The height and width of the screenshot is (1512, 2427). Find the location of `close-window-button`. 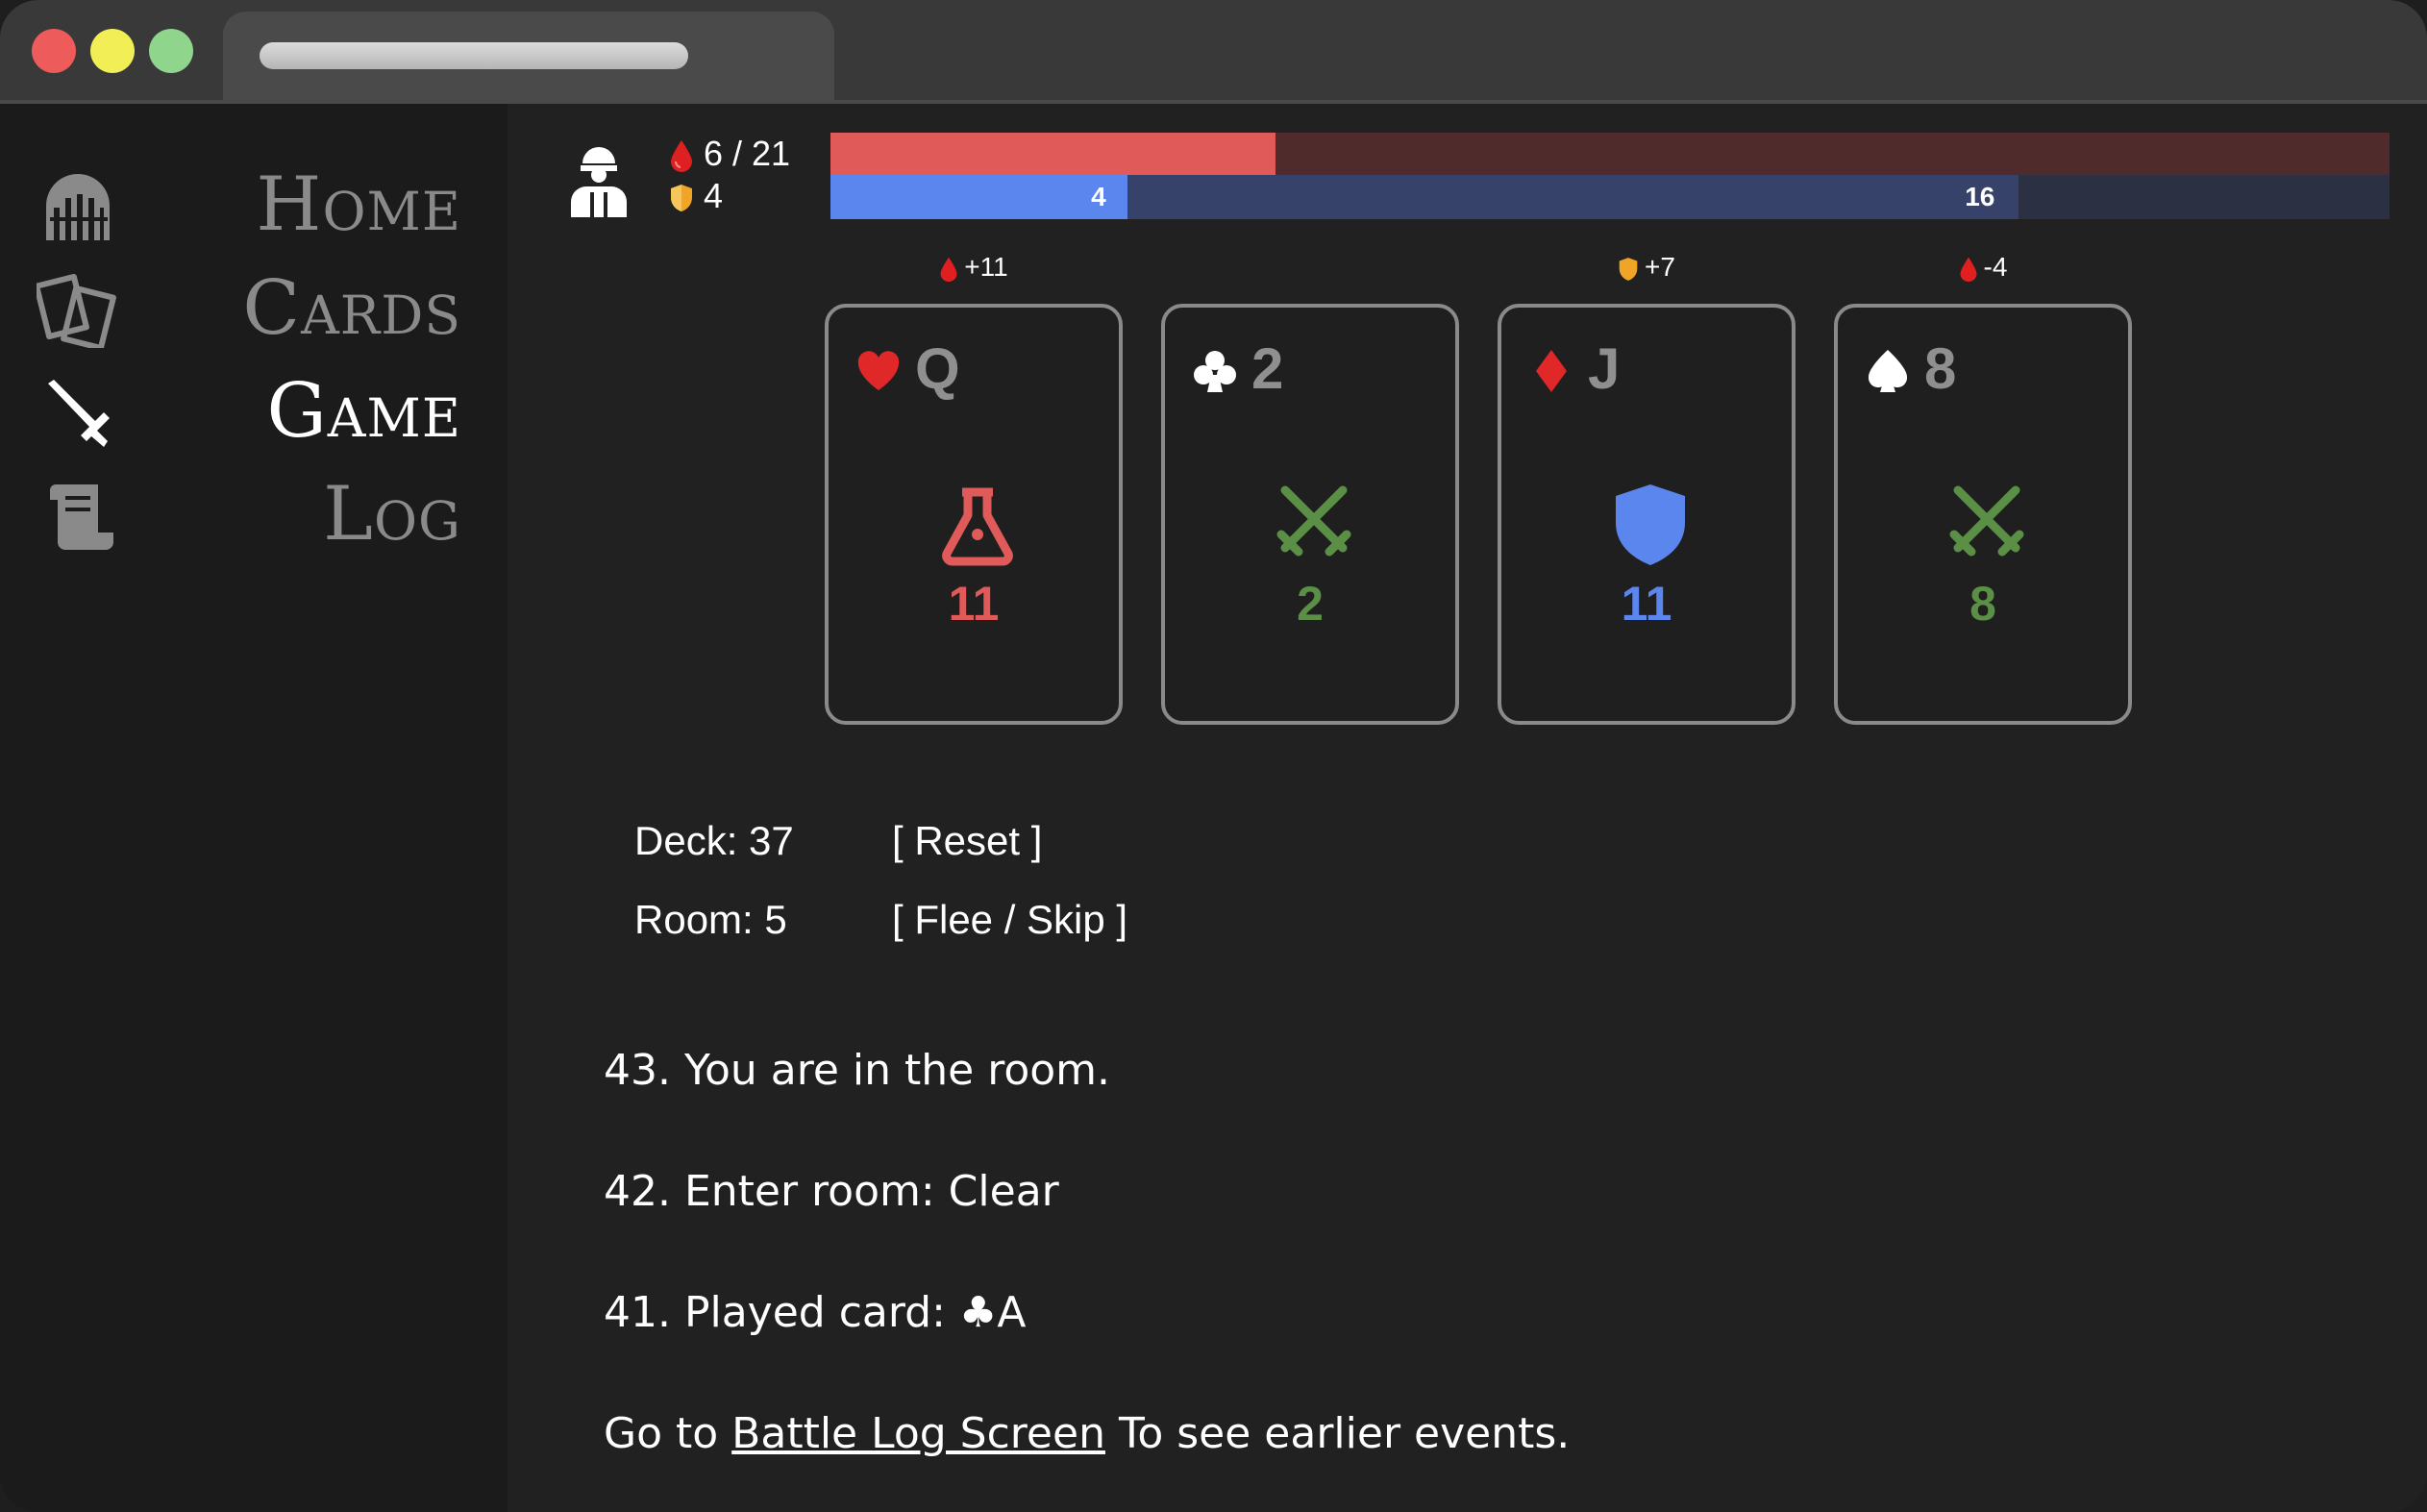

close-window-button is located at coordinates (54, 51).